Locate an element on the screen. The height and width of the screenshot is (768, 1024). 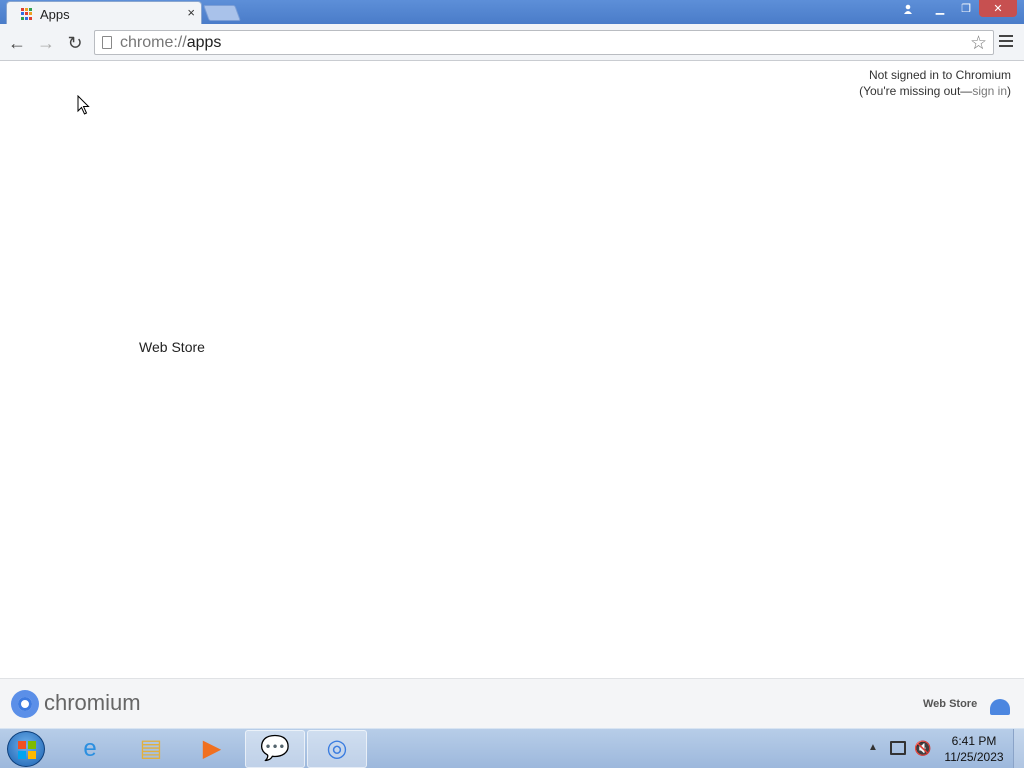
app-tile-label: Web Store is located at coordinates (172, 347).